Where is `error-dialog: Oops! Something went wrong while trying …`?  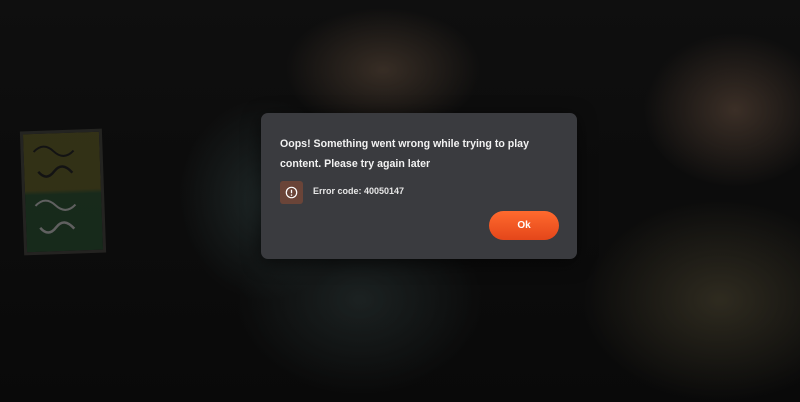
error-dialog: Oops! Something went wrong while trying … is located at coordinates (419, 186).